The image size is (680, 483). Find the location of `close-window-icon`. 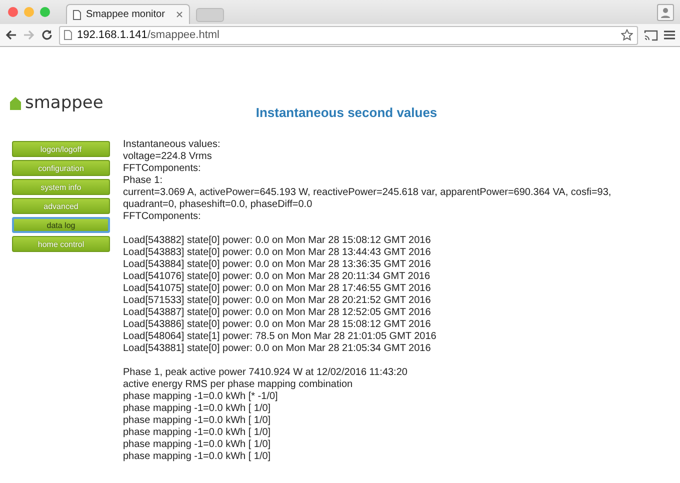

close-window-icon is located at coordinates (13, 12).